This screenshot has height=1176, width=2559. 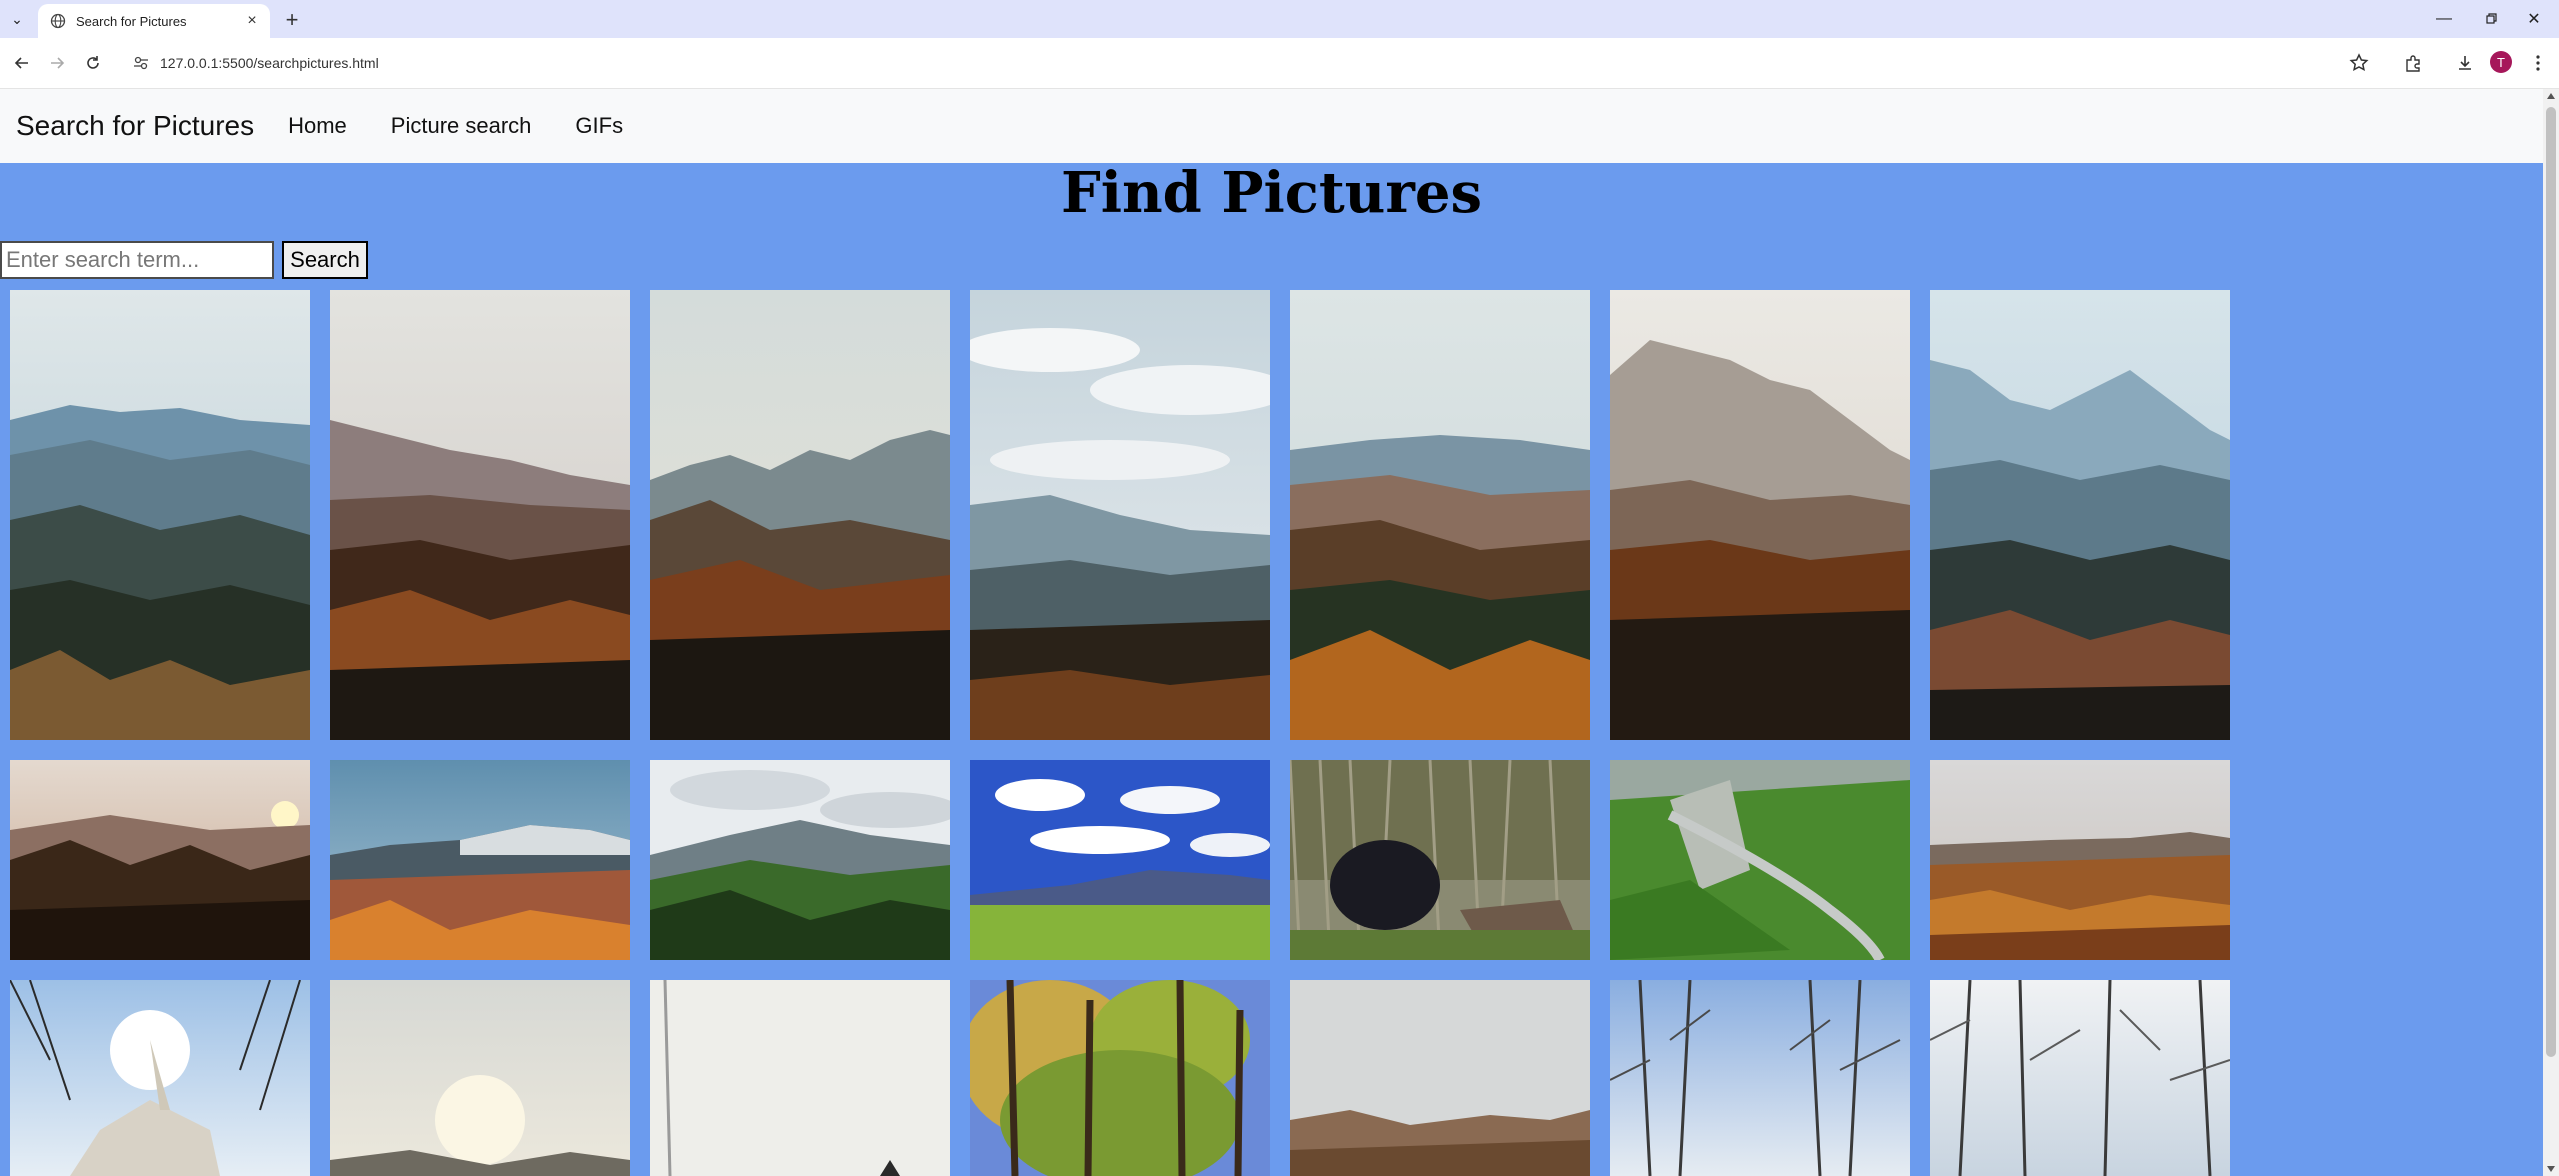 What do you see at coordinates (252, 21) in the screenshot?
I see `close-tab-icon: ×` at bounding box center [252, 21].